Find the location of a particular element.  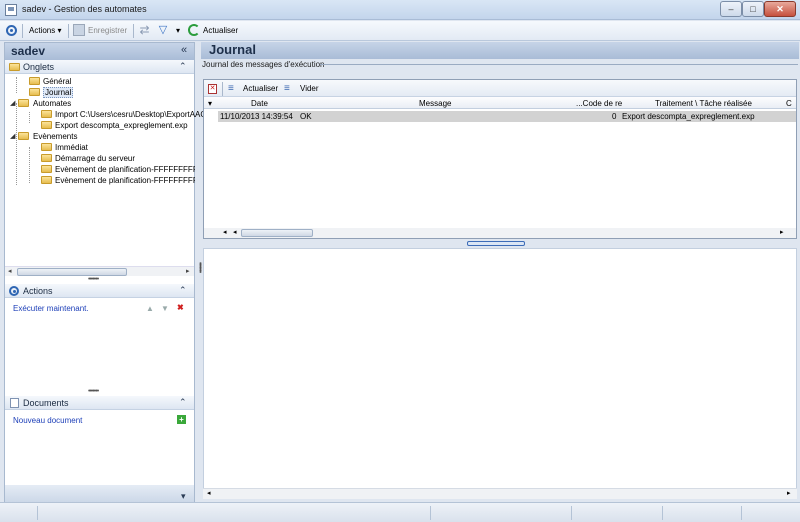

window-title: sadev - Gestion des automates is located at coordinates (84, 9).